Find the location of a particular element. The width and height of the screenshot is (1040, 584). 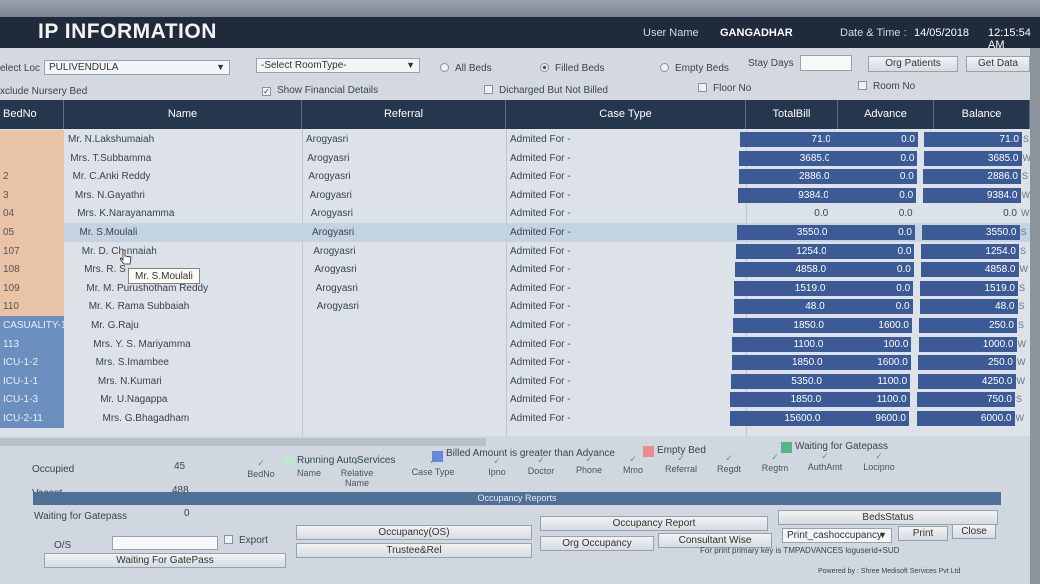

cell-totalbill: 48.0 is located at coordinates (780, 307).